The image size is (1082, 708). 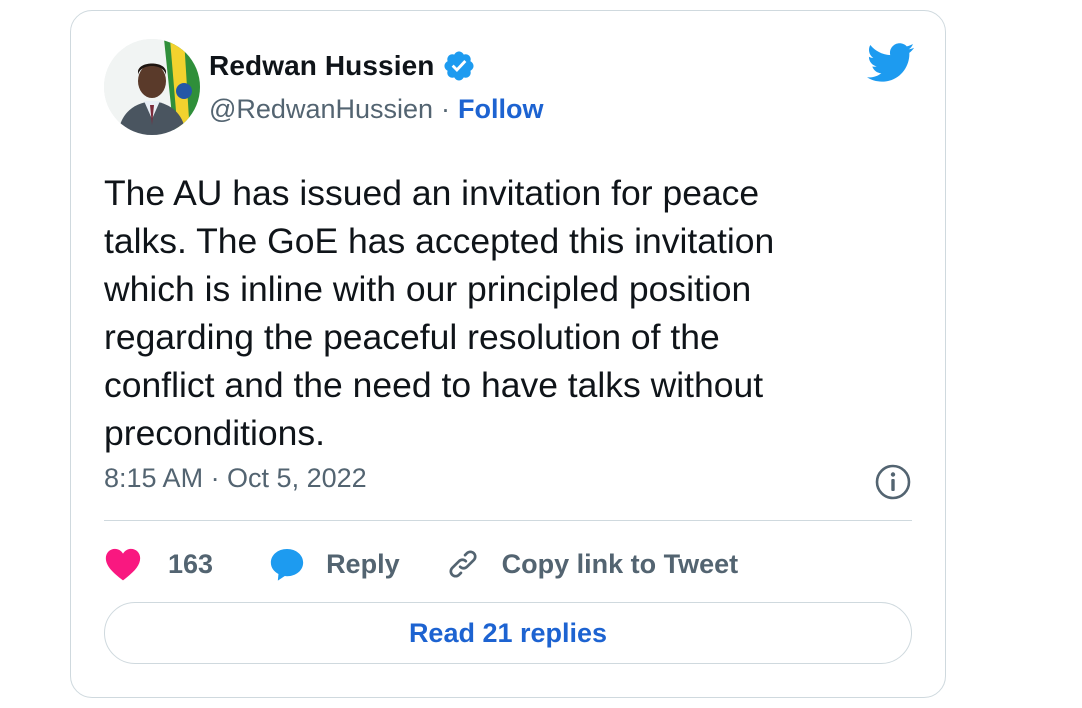 I want to click on author-name-row: Redwan Hussien, so click(x=342, y=66).